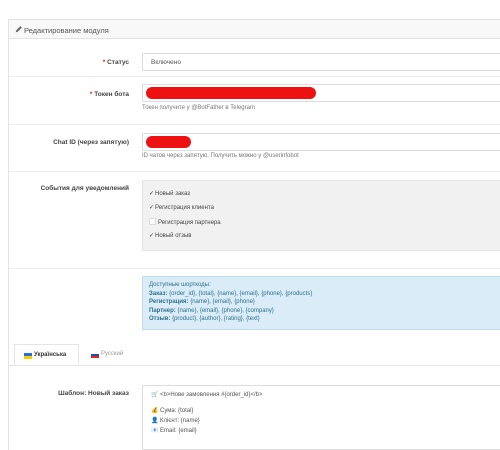  I want to click on email-icon: 📧, so click(155, 431).